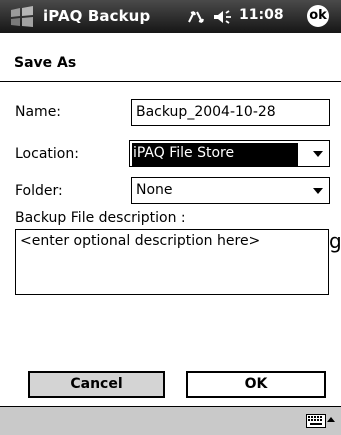 This screenshot has width=341, height=435. What do you see at coordinates (170, 81) in the screenshot?
I see `header-divider` at bounding box center [170, 81].